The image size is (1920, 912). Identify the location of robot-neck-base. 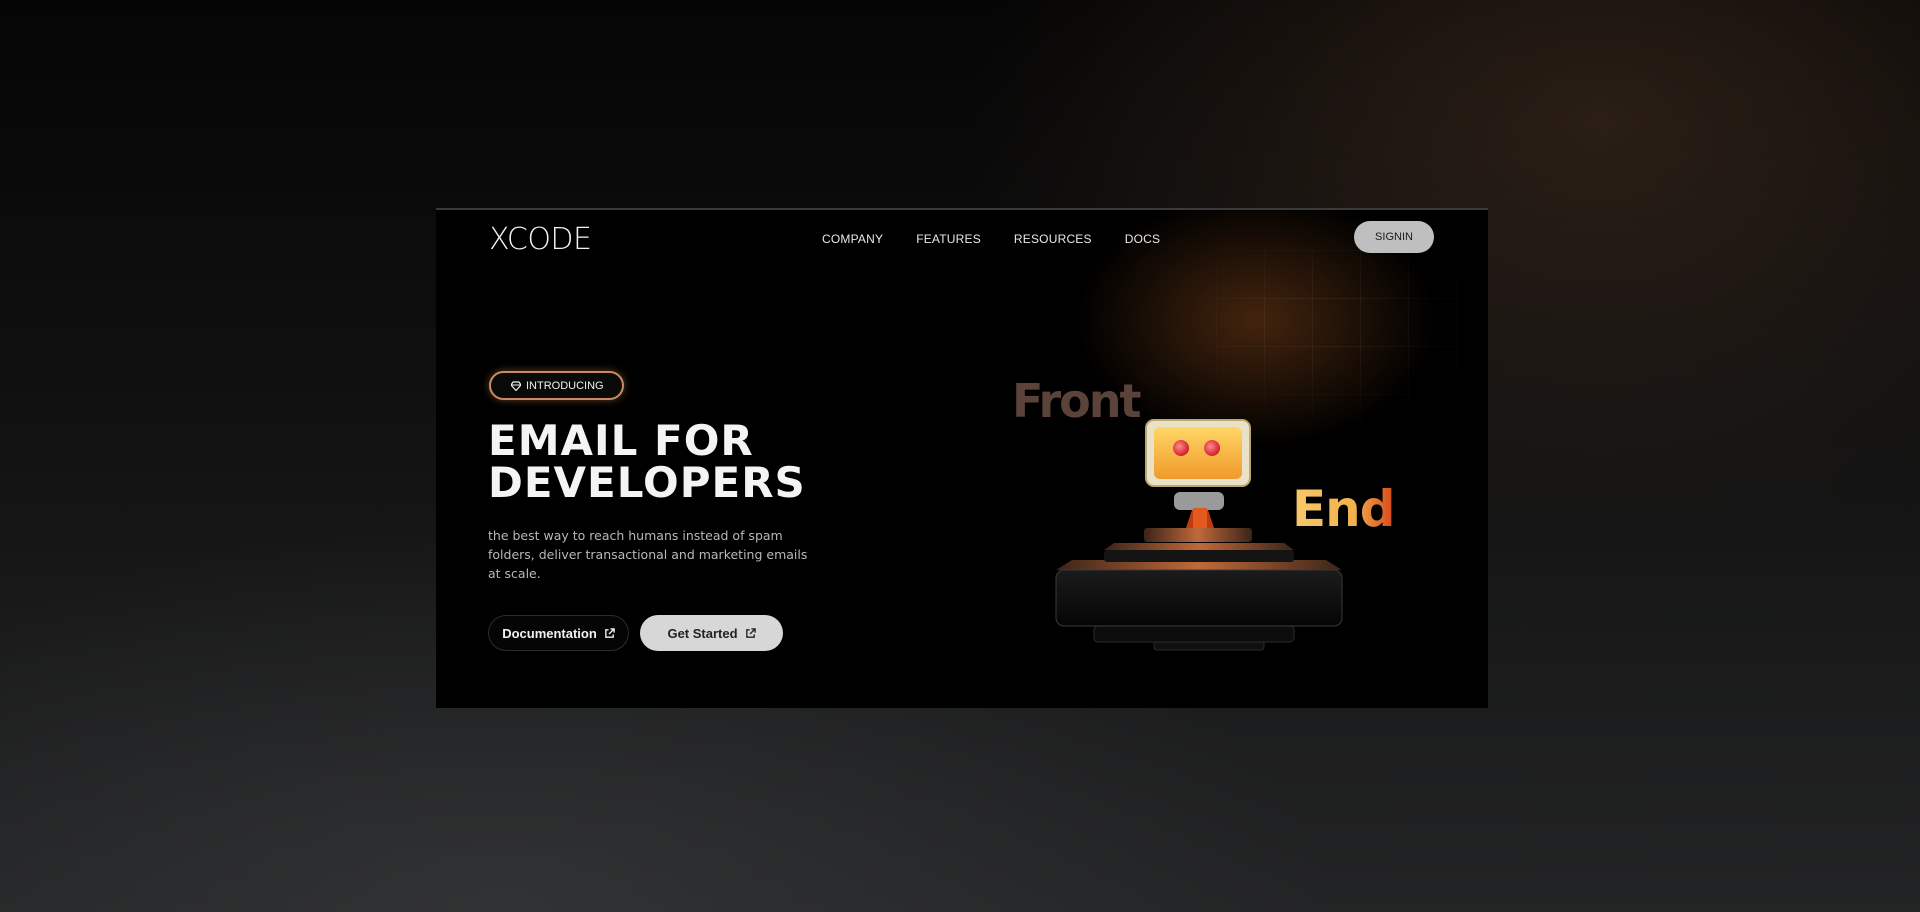
(1199, 501).